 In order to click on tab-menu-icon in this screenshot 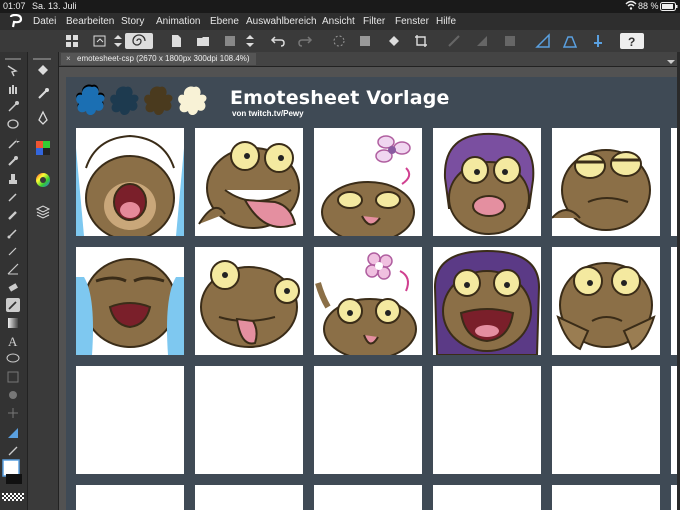, I will do `click(671, 59)`.